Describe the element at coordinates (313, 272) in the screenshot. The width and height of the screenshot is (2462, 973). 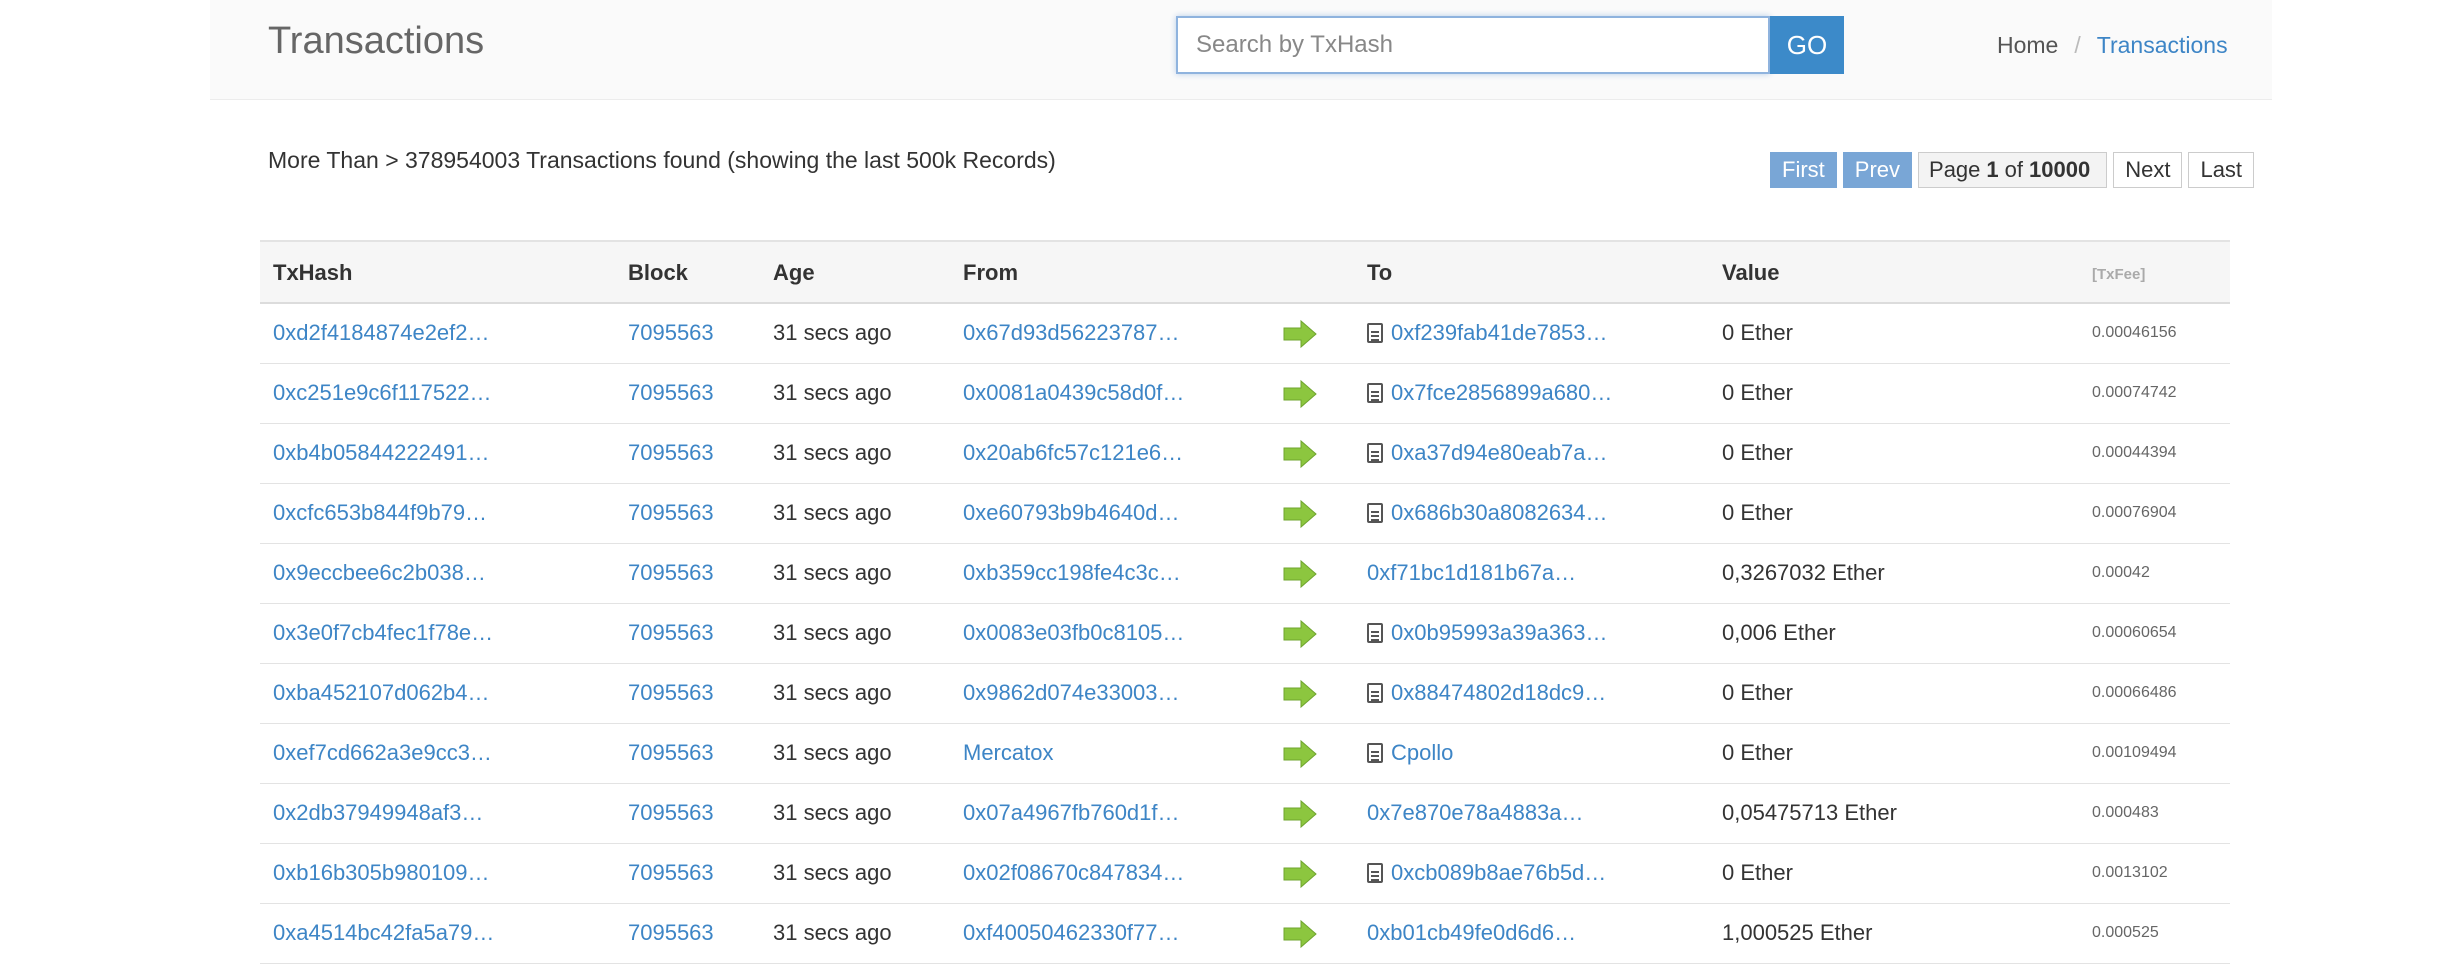
I see `column-header-txhash: TxHash` at that location.